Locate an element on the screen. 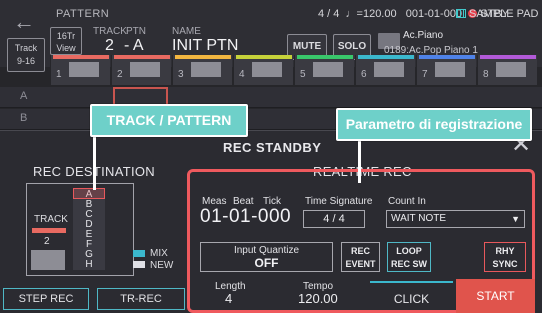  track-cell-1: 1 is located at coordinates (80, 70).